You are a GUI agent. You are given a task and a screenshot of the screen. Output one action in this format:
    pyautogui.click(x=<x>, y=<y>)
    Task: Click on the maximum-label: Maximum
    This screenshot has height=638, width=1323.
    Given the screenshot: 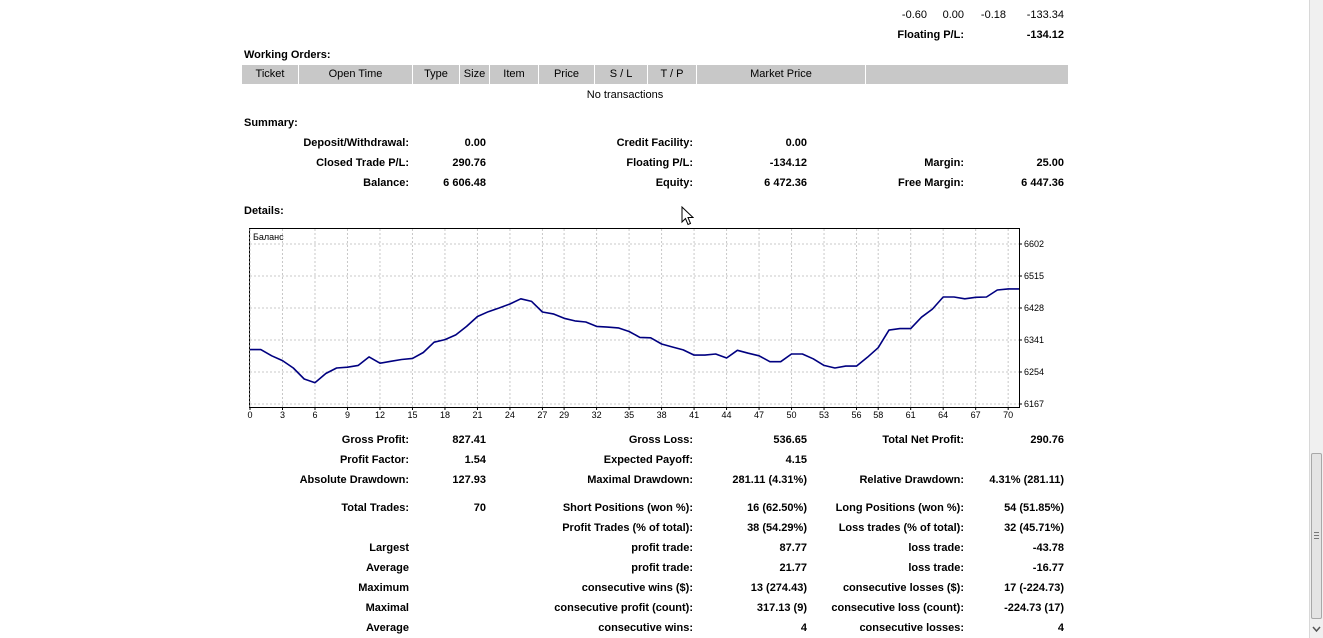 What is the action you would take?
    pyautogui.click(x=383, y=588)
    